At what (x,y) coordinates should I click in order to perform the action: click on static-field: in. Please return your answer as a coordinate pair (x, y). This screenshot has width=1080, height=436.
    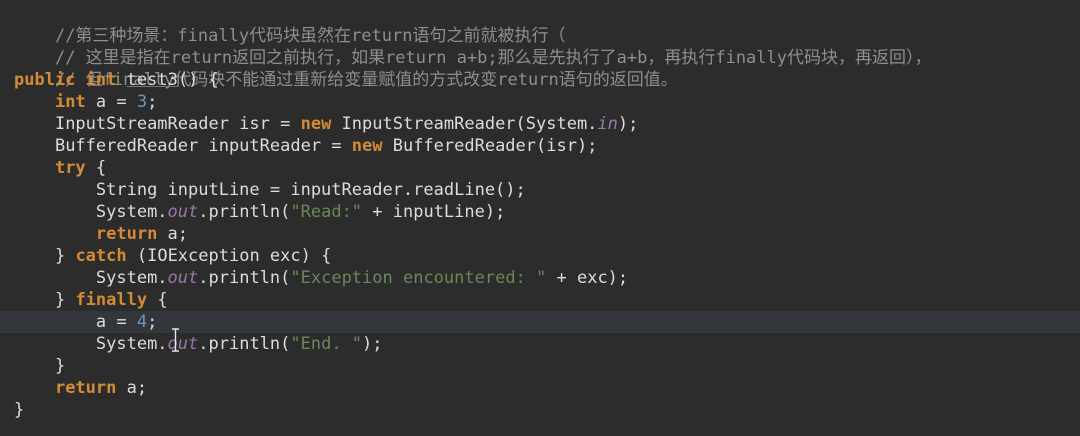
    Looking at the image, I should click on (607, 124).